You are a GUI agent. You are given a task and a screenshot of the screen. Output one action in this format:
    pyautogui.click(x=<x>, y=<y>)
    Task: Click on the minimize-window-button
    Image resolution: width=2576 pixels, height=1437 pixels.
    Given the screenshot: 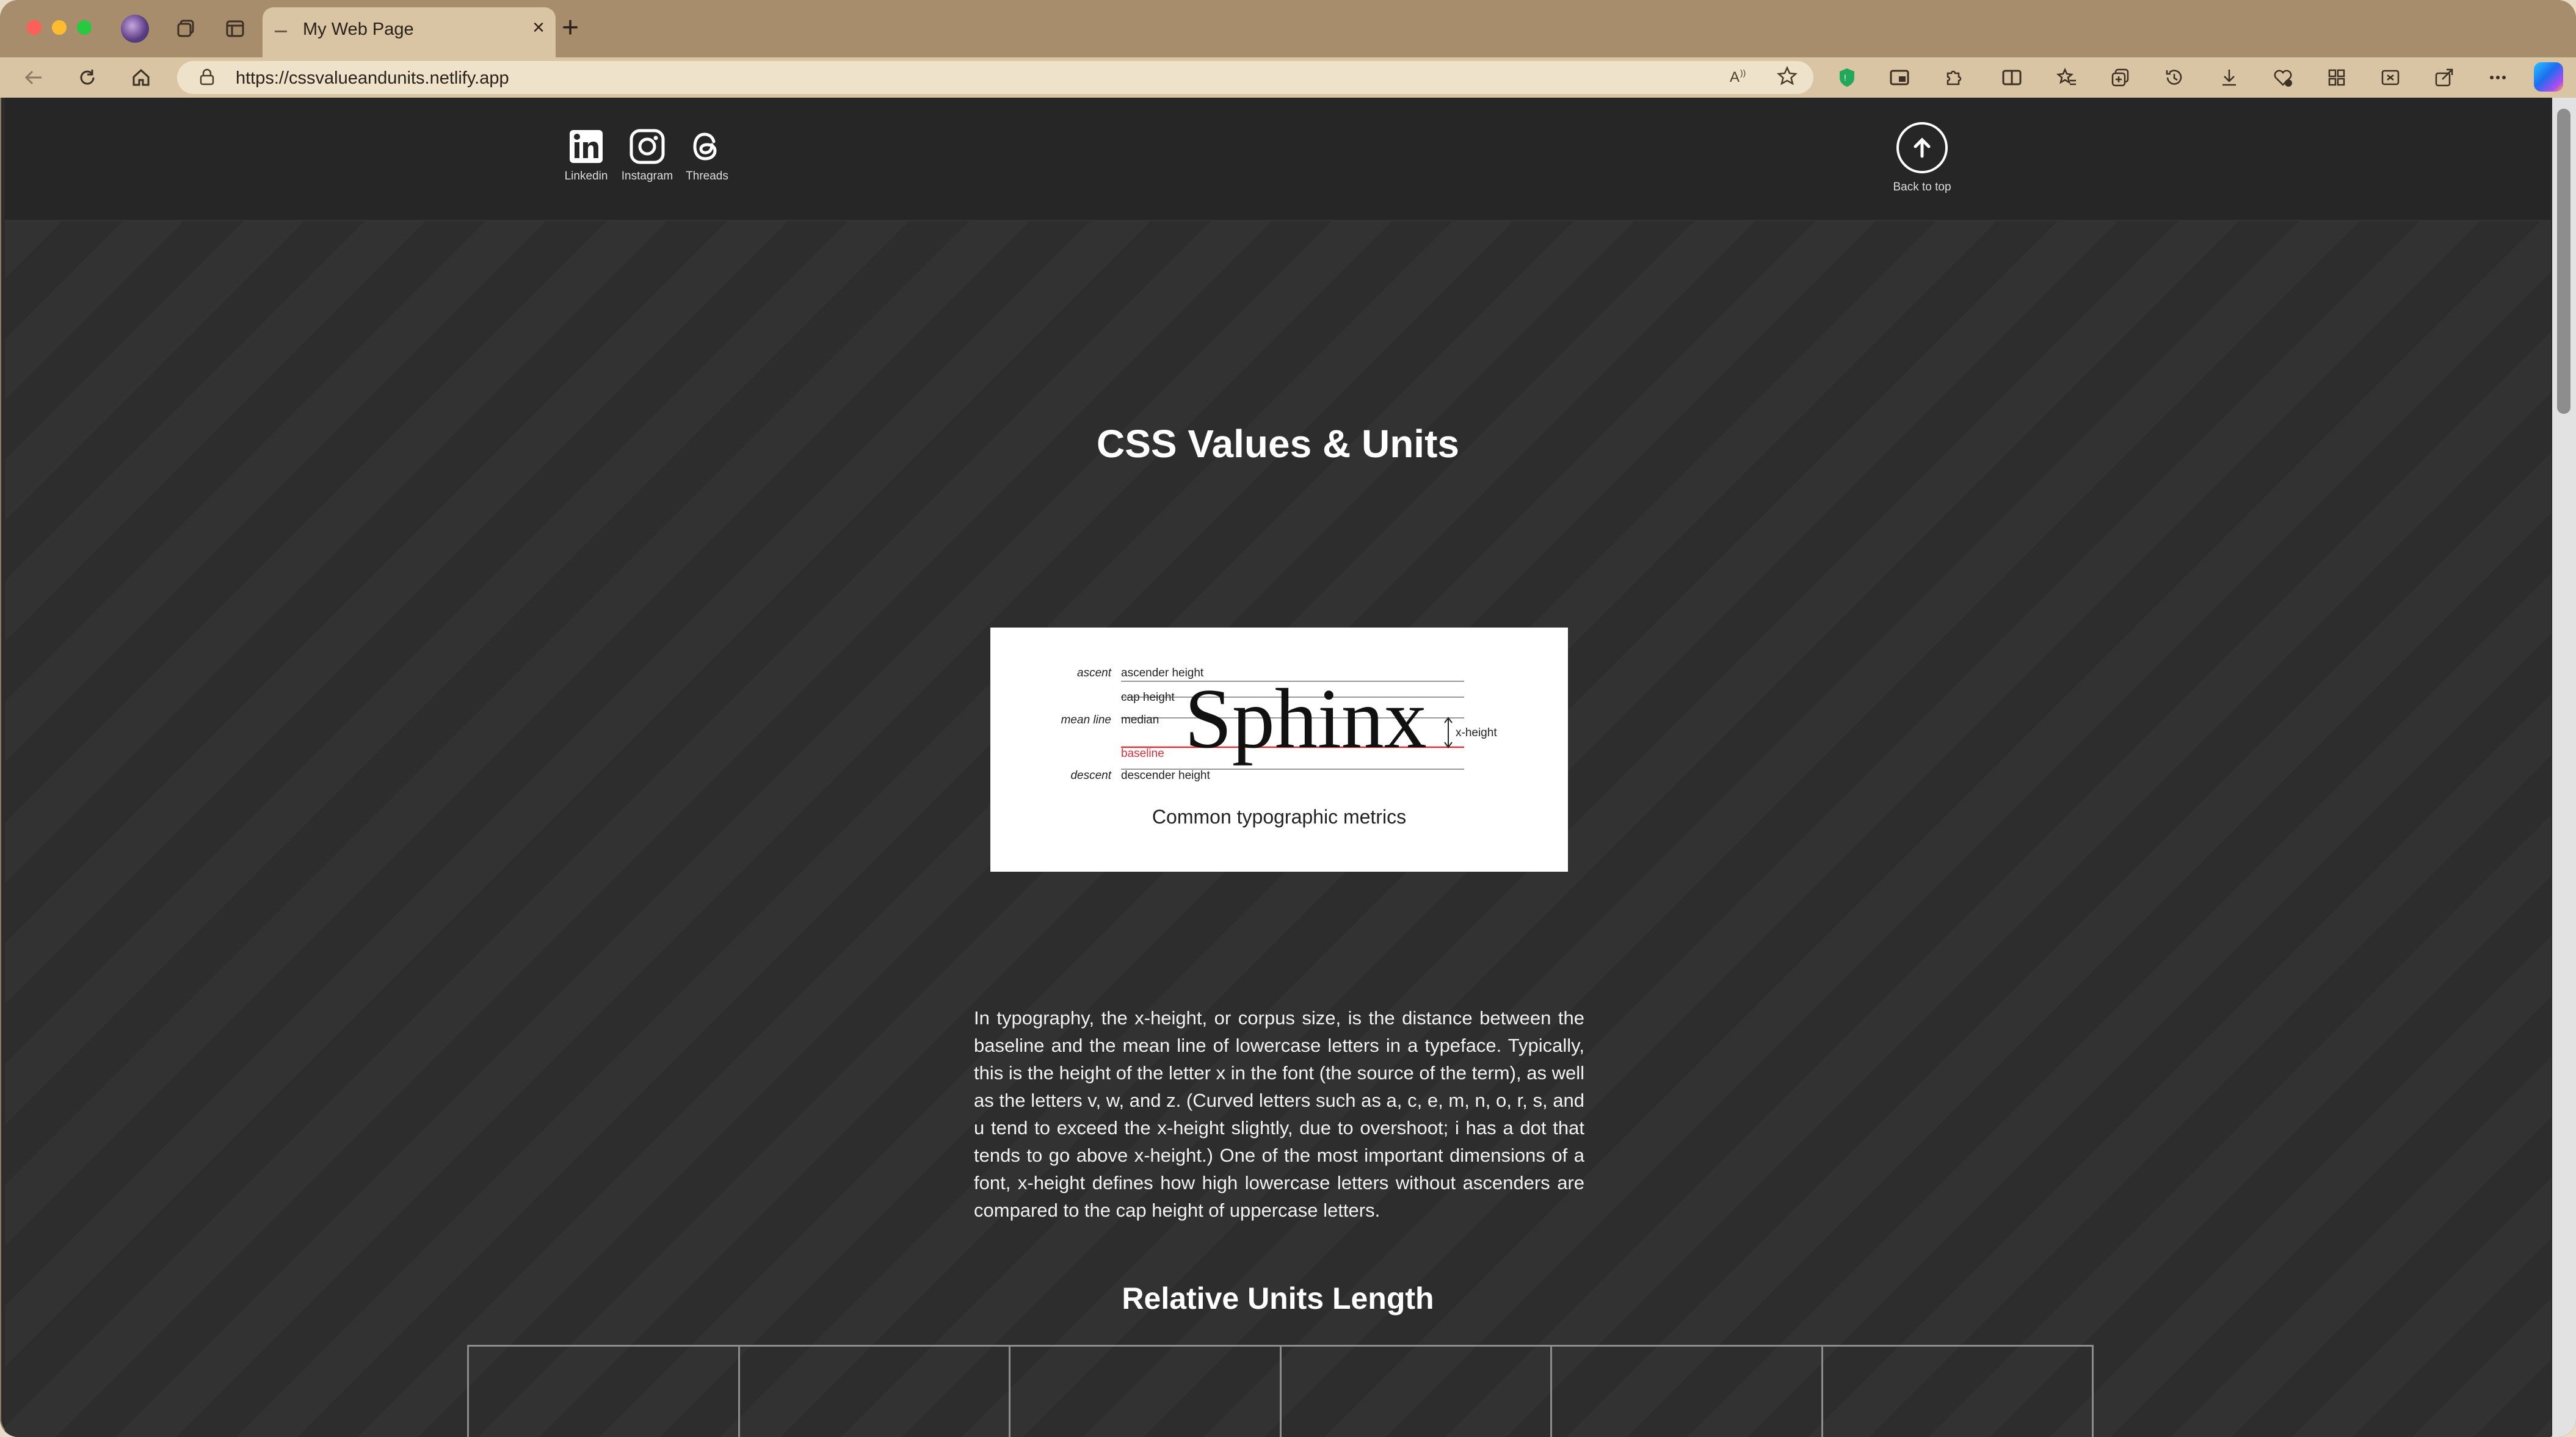 What is the action you would take?
    pyautogui.click(x=59, y=27)
    